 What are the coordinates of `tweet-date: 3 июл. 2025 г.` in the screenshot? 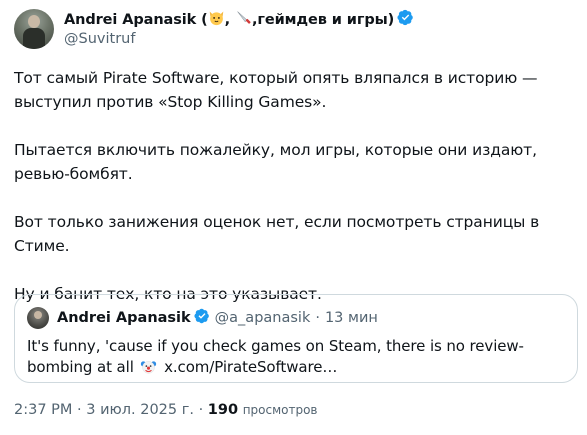 It's located at (140, 410).